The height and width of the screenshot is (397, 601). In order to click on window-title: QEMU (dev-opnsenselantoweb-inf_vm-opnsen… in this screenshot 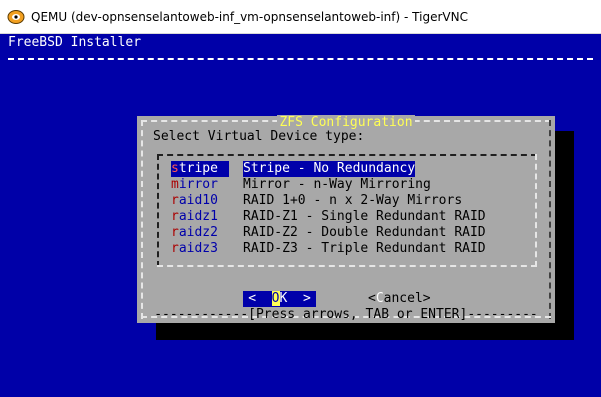, I will do `click(249, 16)`.